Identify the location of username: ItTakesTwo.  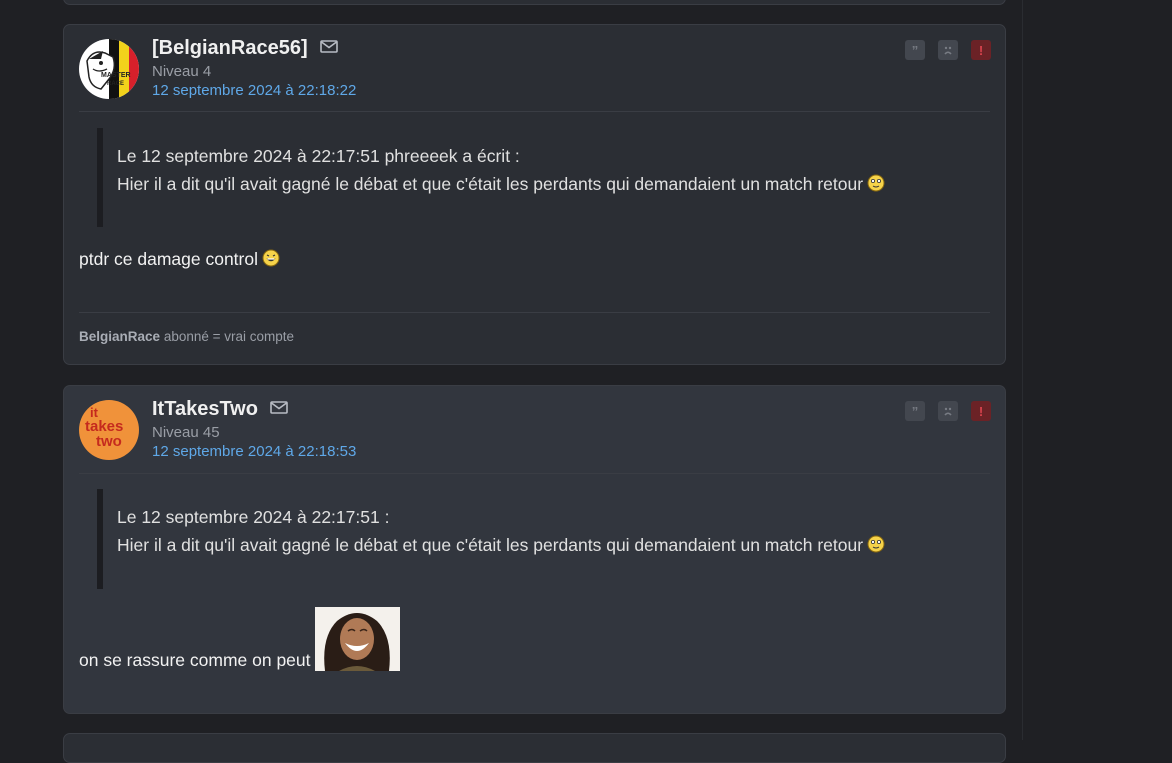
(205, 409).